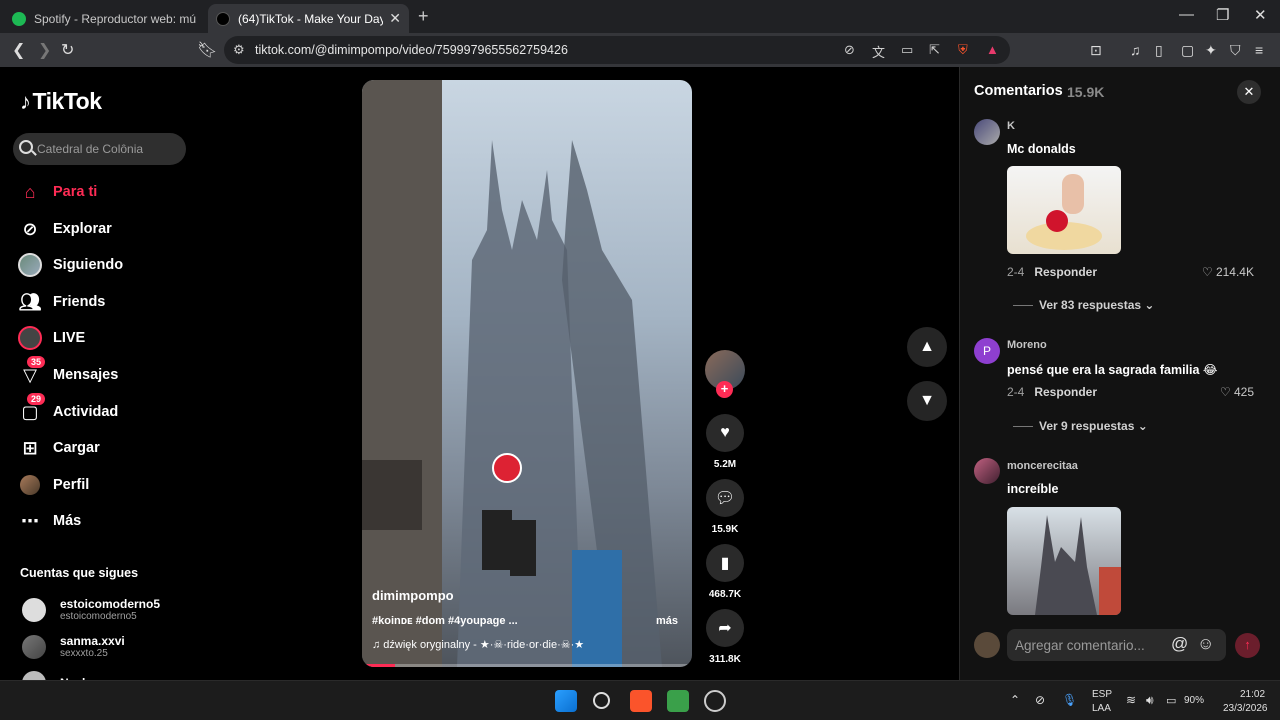 Image resolution: width=1280 pixels, height=720 pixels. What do you see at coordinates (51, 338) in the screenshot?
I see `nav-live: LIVE` at bounding box center [51, 338].